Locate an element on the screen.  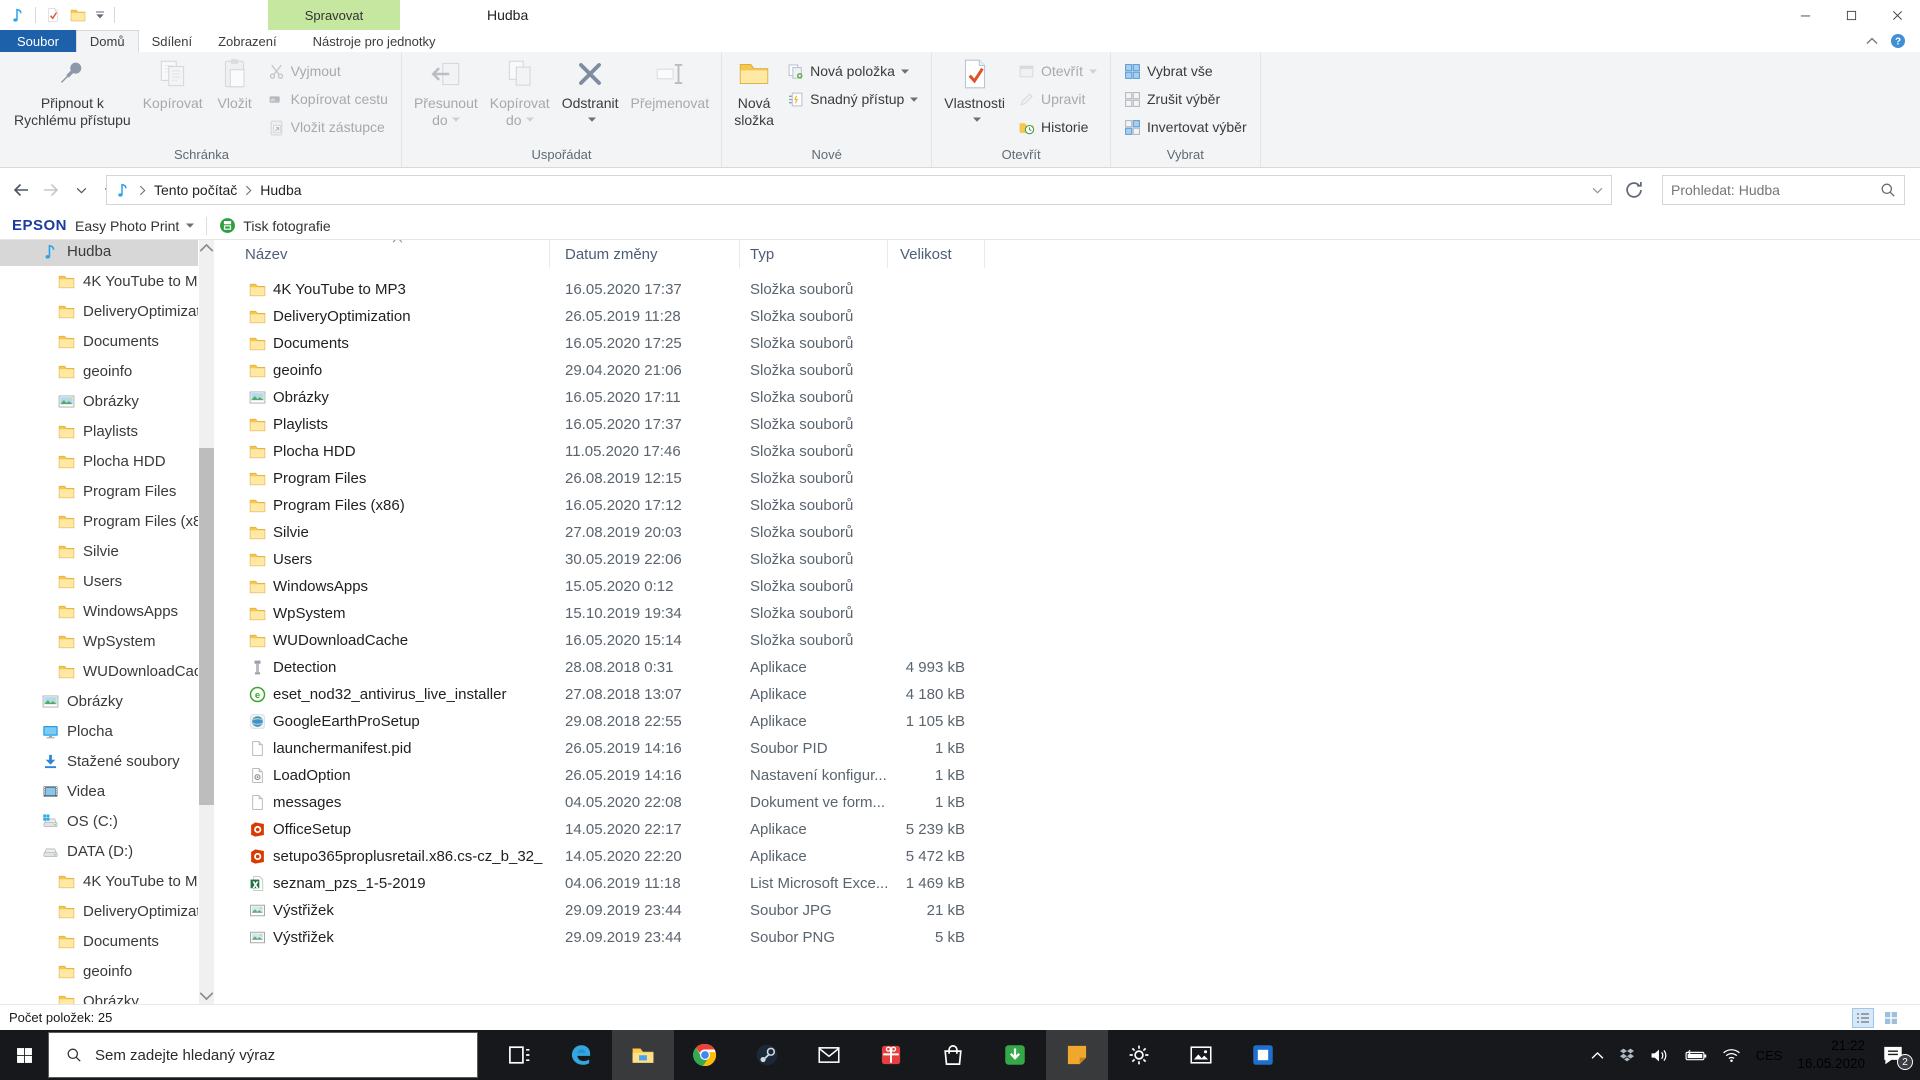
thumbnails-view-button is located at coordinates (1891, 1018).